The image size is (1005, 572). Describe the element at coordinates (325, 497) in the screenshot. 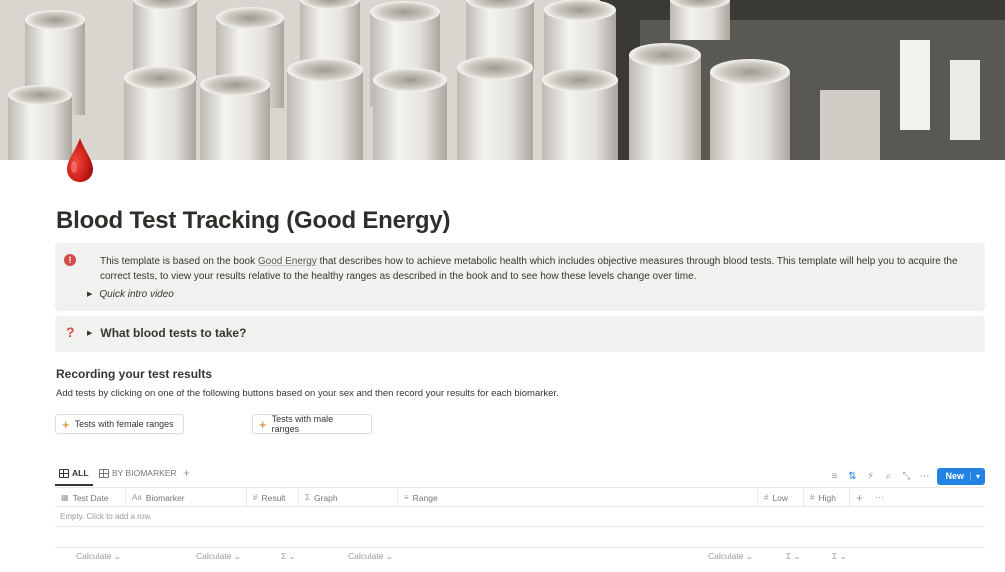

I see `column-label: Graph` at that location.